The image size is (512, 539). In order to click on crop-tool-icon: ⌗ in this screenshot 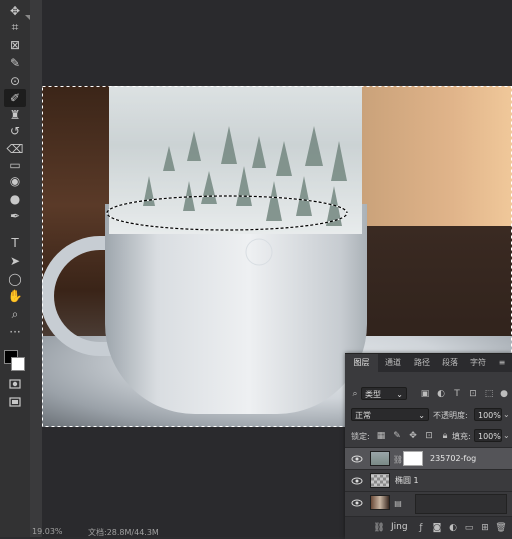, I will do `click(15, 27)`.